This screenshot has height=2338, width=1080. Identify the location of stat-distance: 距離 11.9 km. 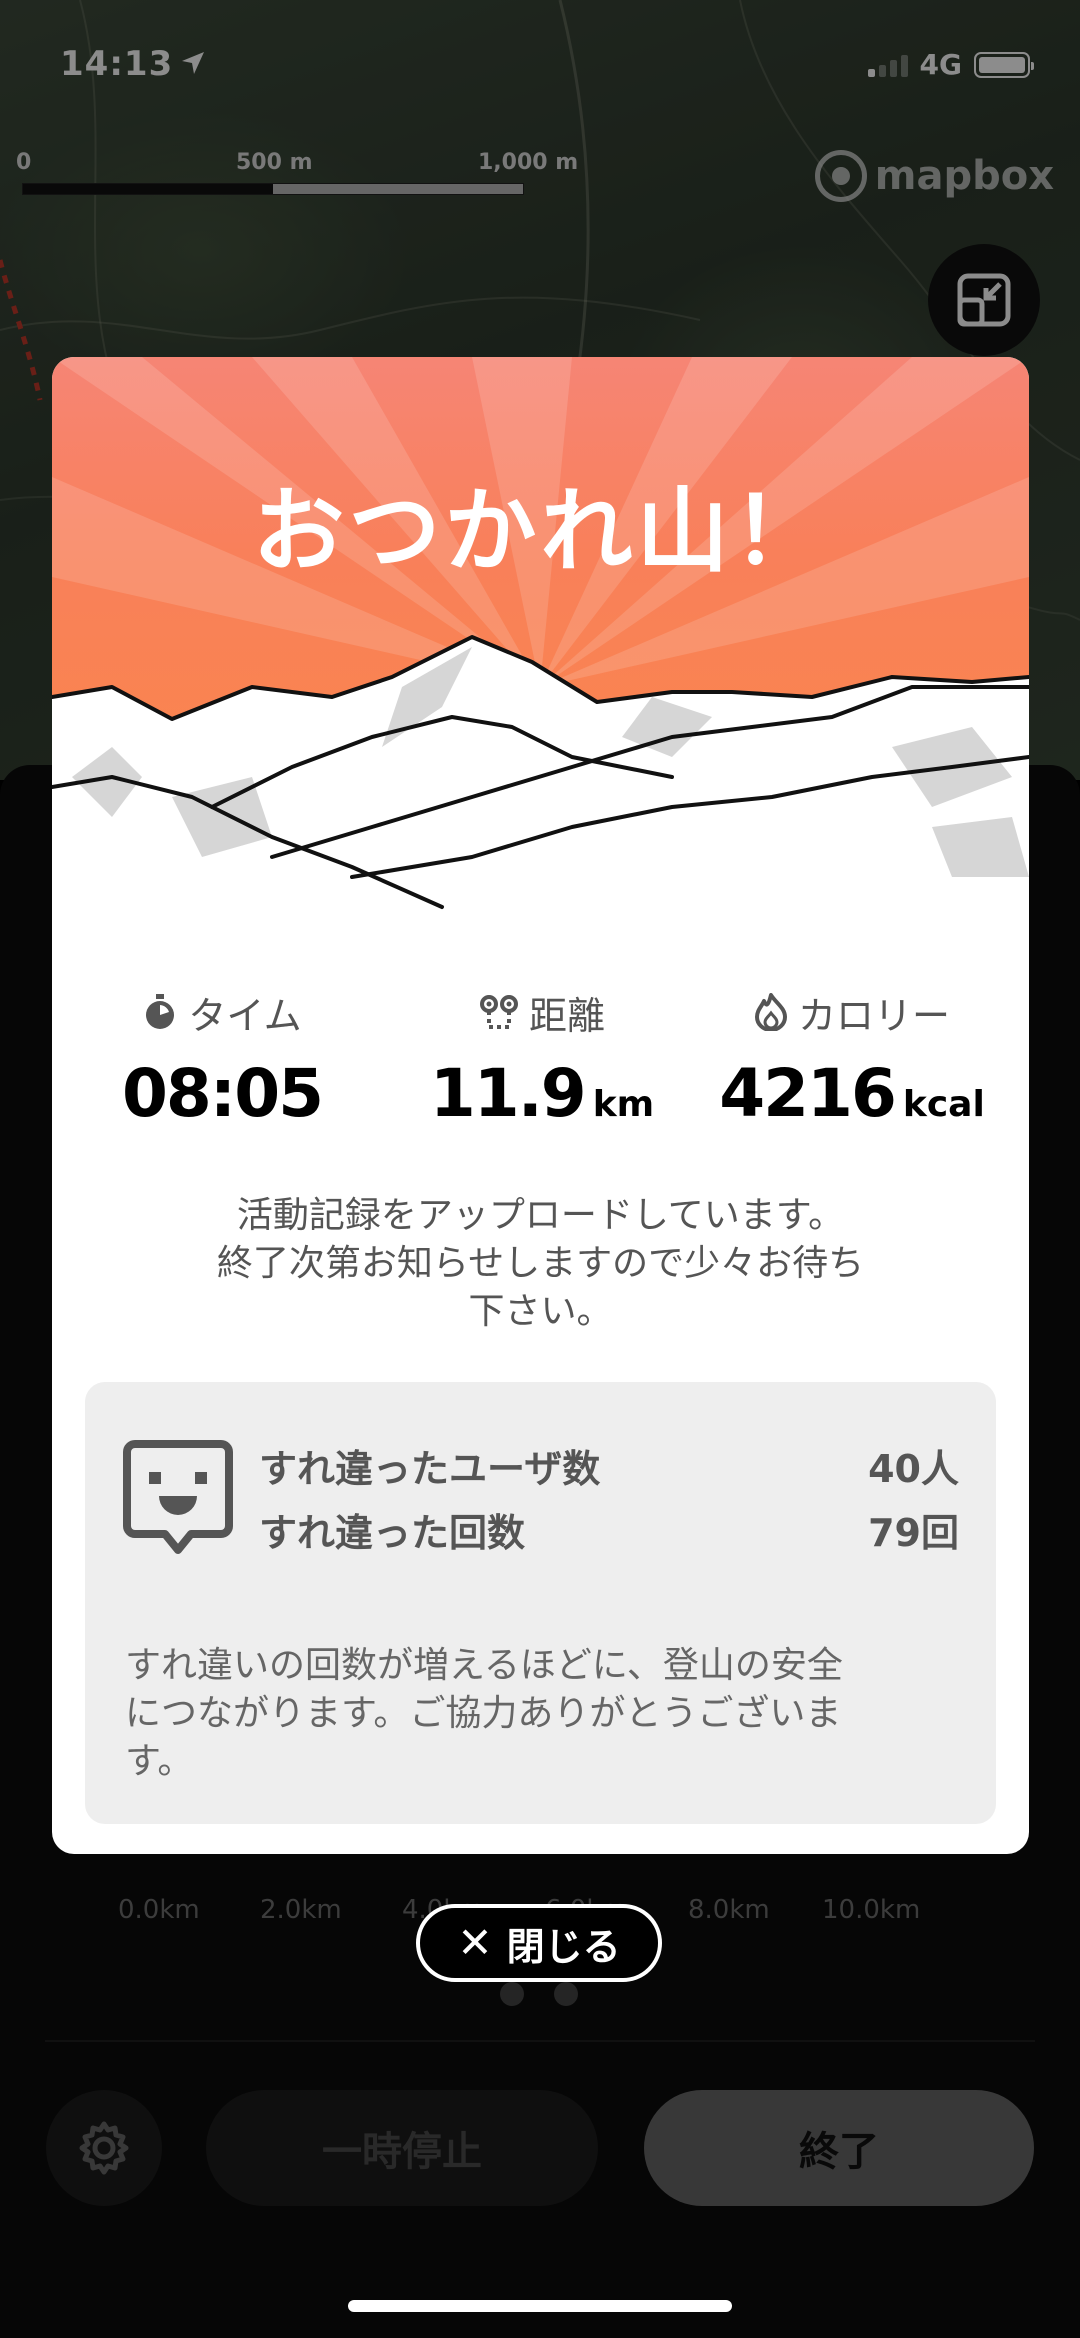
(542, 1060).